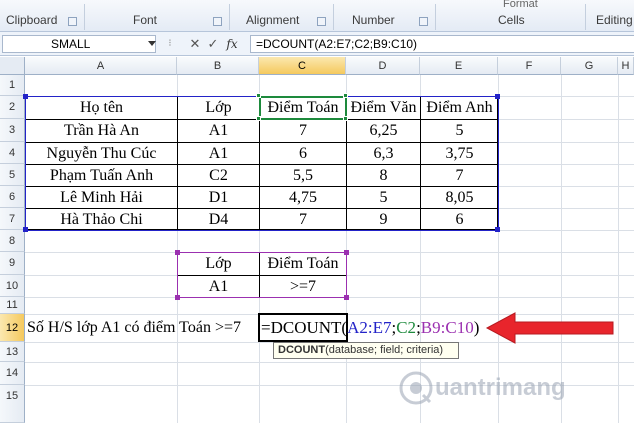 The height and width of the screenshot is (423, 634). I want to click on alignment-launcher-icon, so click(321, 21).